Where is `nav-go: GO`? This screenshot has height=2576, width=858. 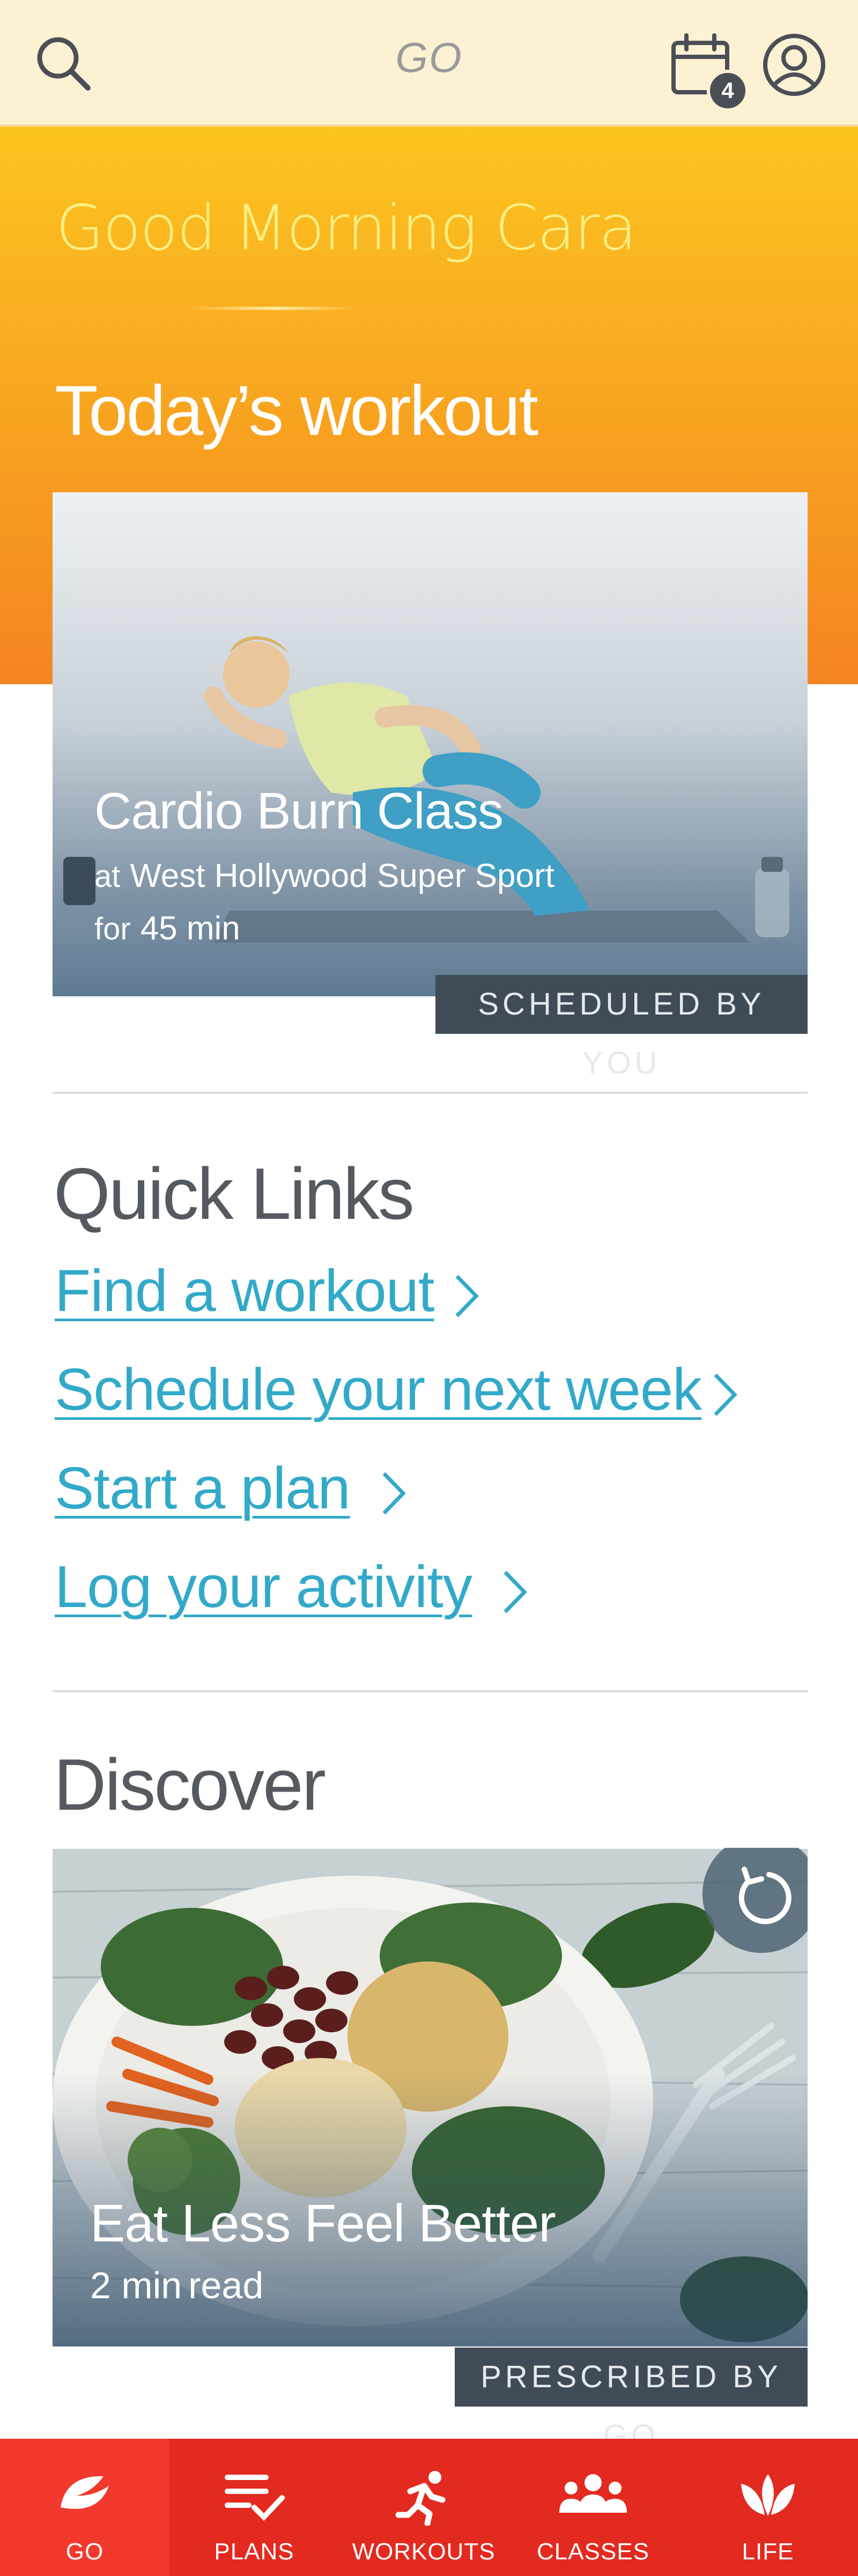
nav-go: GO is located at coordinates (84, 2507).